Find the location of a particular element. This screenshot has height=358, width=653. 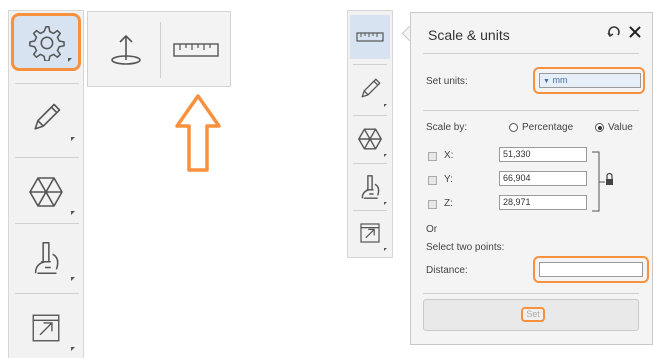

value-radio is located at coordinates (599, 127).